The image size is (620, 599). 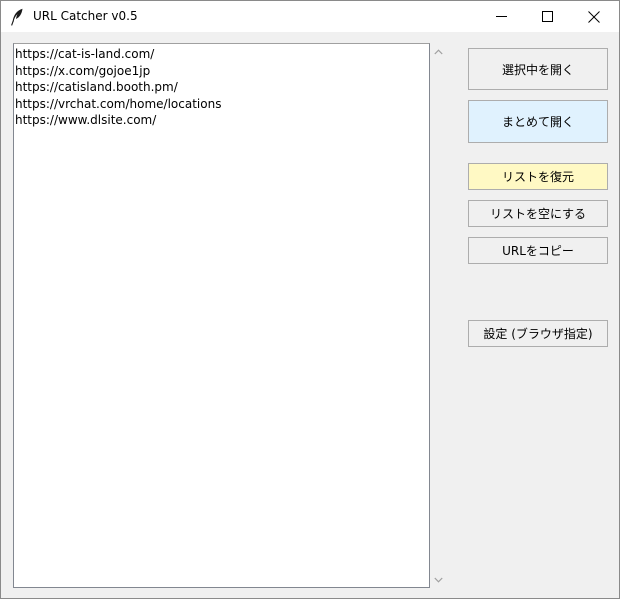 I want to click on restore-list-button: リストを復元, so click(x=538, y=176).